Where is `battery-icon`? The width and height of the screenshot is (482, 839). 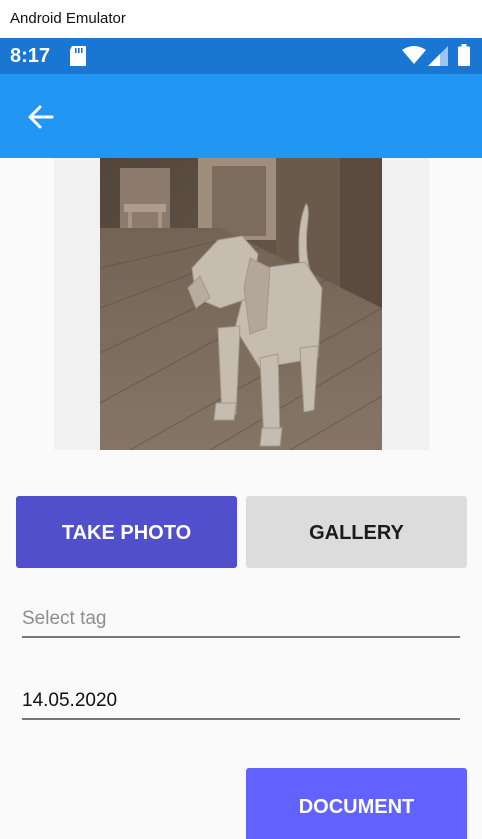
battery-icon is located at coordinates (464, 55).